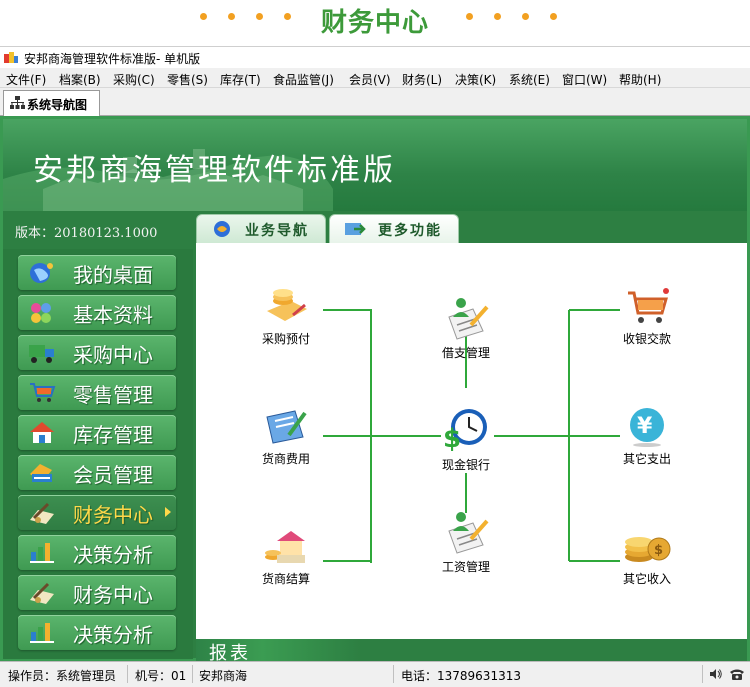  I want to click on menu-decision: 决策(K), so click(475, 79).